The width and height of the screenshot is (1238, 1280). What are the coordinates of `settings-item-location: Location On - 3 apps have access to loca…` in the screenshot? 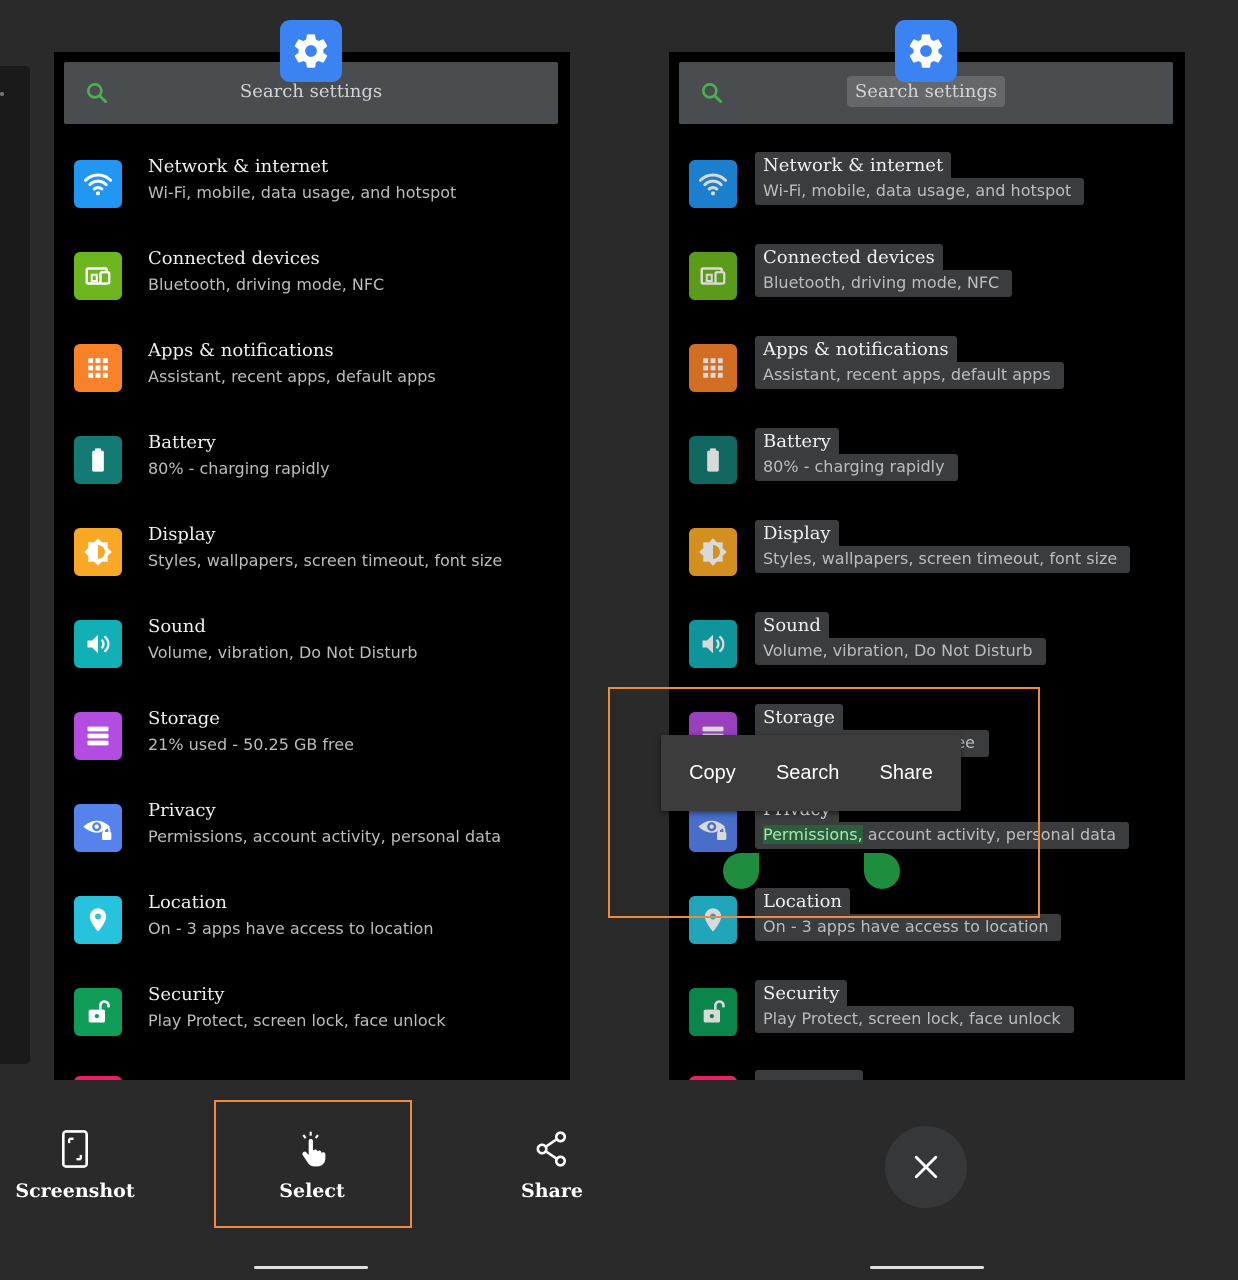 It's located at (314, 932).